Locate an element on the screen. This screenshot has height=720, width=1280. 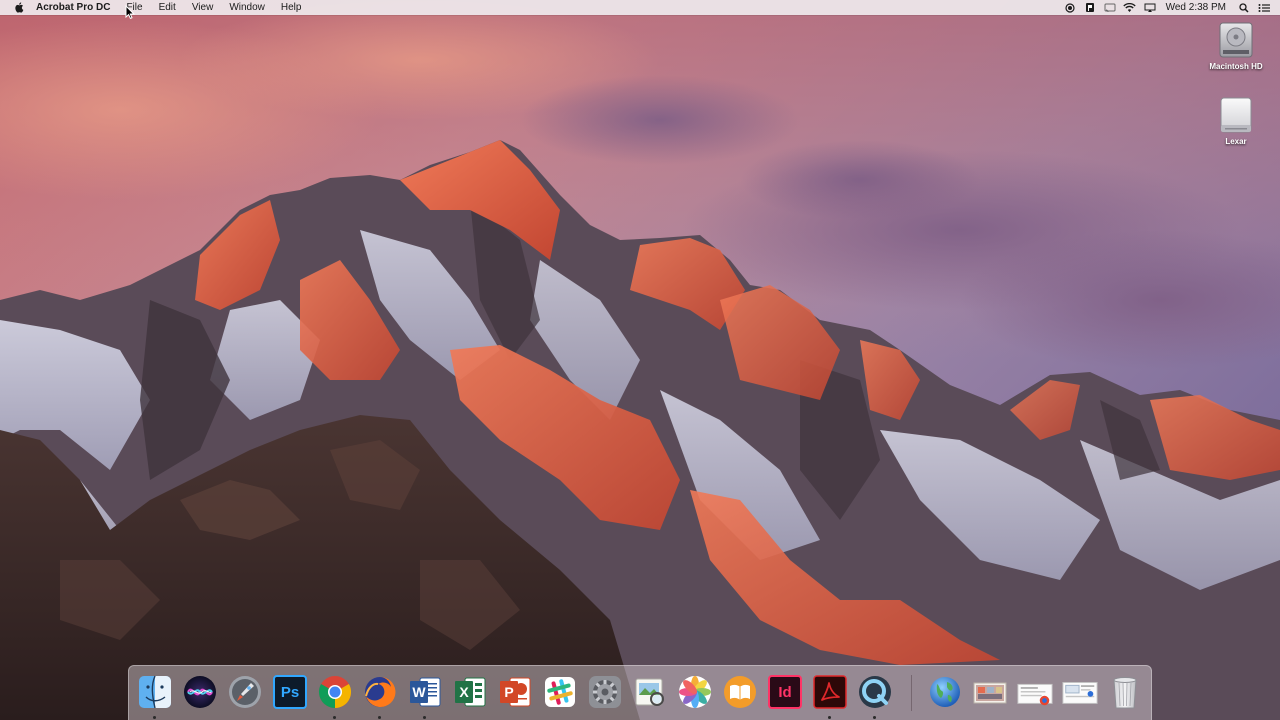
svg-text: P is located at coordinates (508, 692).